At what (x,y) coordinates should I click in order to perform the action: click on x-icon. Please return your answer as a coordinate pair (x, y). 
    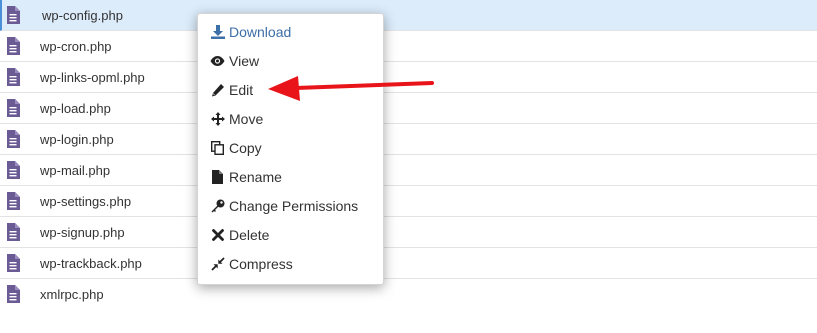
    Looking at the image, I should click on (217, 234).